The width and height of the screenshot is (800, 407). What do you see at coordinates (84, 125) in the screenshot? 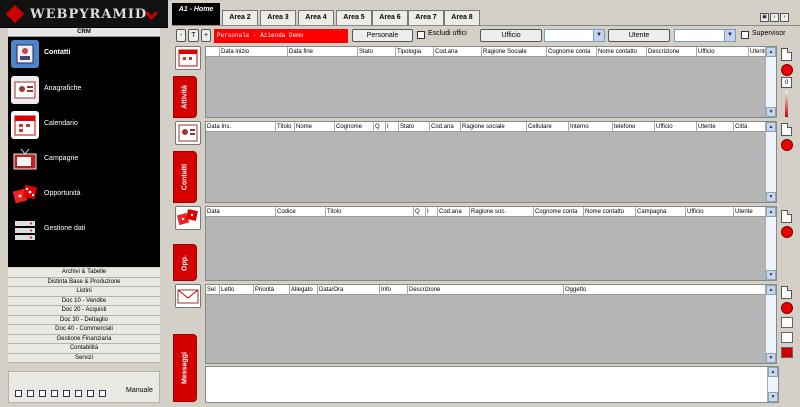
I see `nav-item-calendario: Calendario` at bounding box center [84, 125].